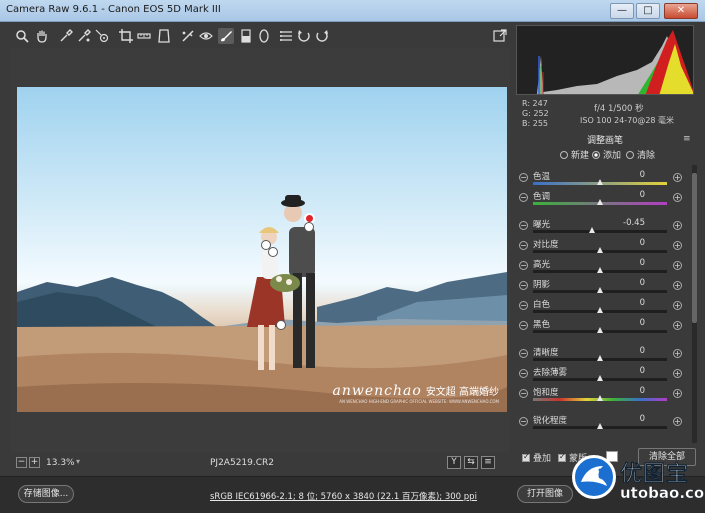  What do you see at coordinates (648, 11) in the screenshot?
I see `maximize-button: □` at bounding box center [648, 11].